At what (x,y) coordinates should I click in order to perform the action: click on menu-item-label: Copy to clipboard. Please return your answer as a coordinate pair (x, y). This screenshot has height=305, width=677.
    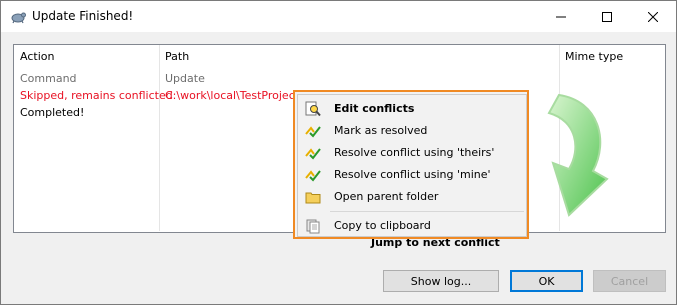
    Looking at the image, I should click on (382, 225).